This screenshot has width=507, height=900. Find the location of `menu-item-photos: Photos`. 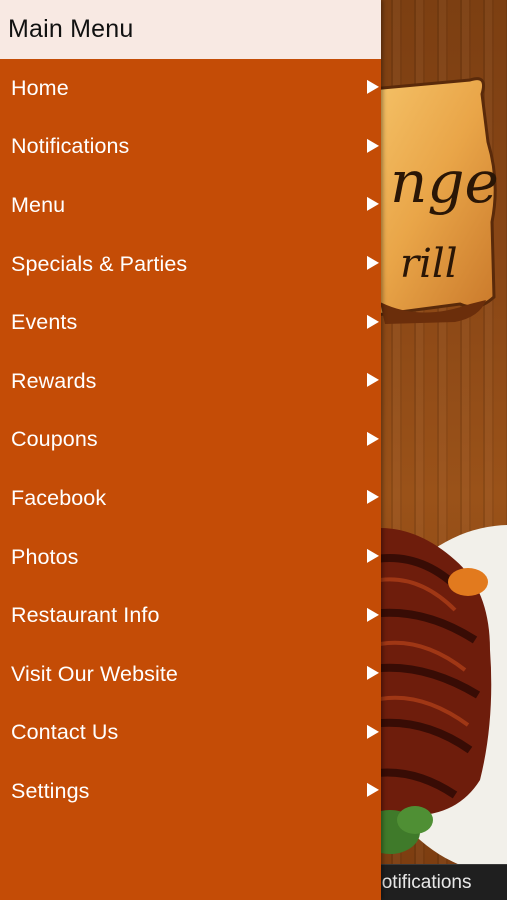

menu-item-photos: Photos is located at coordinates (190, 557).